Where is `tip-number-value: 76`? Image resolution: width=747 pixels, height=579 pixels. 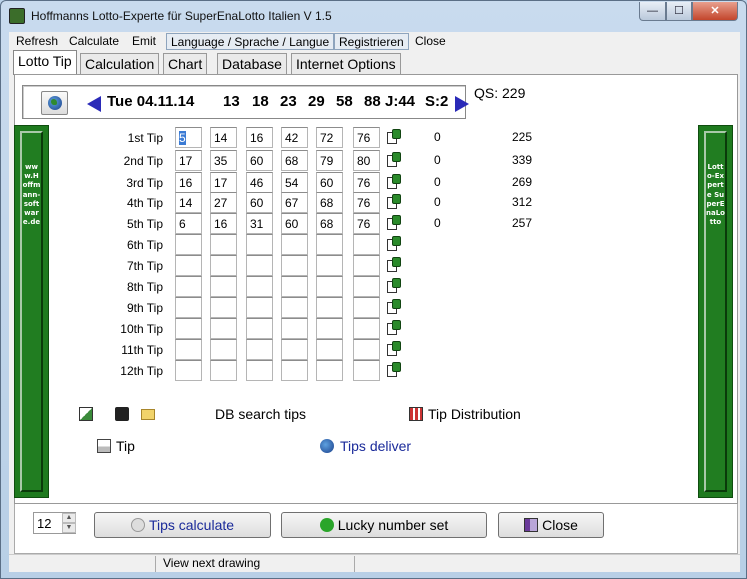
tip-number-value: 76 is located at coordinates (363, 203).